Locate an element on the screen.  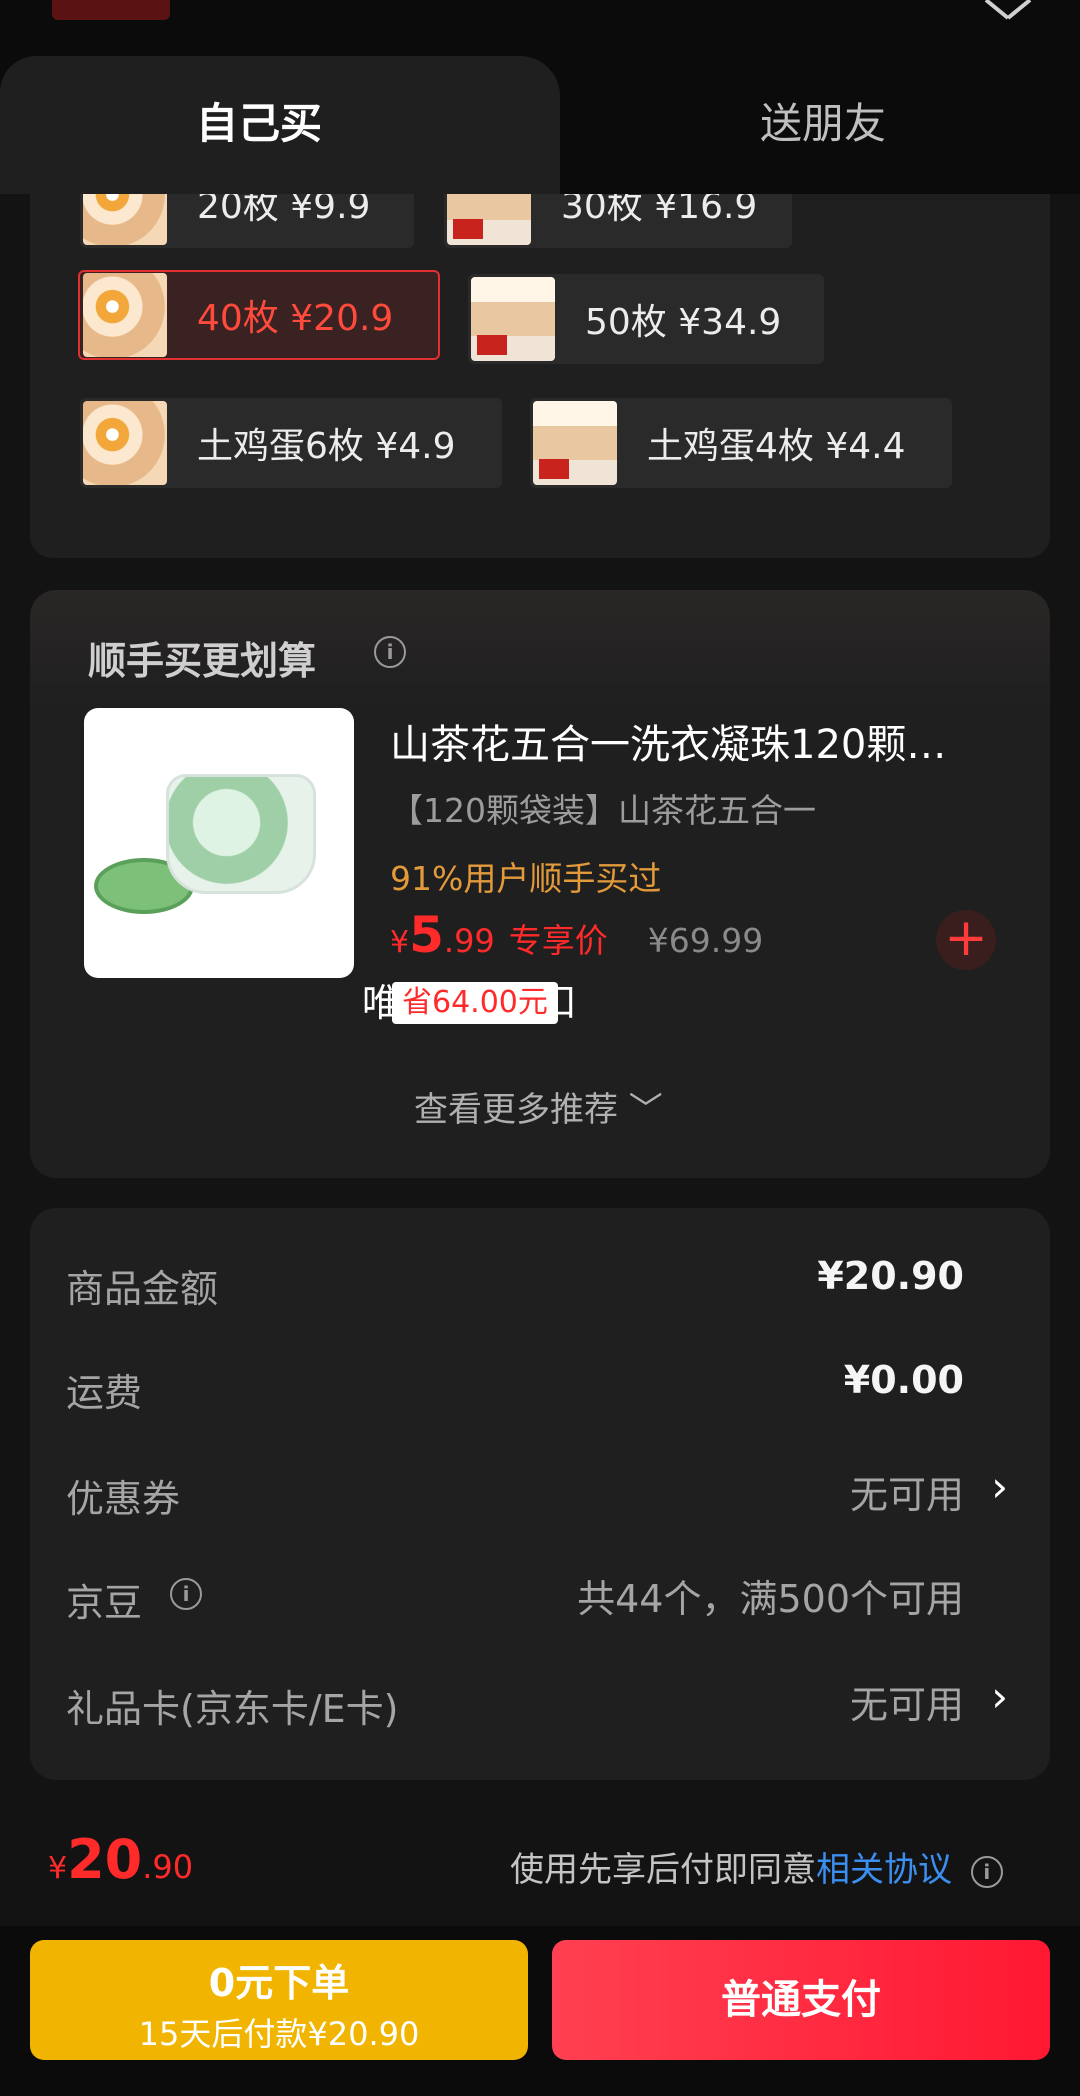
gift-card-label: 礼品卡(京东卡/E卡) is located at coordinates (232, 1709).